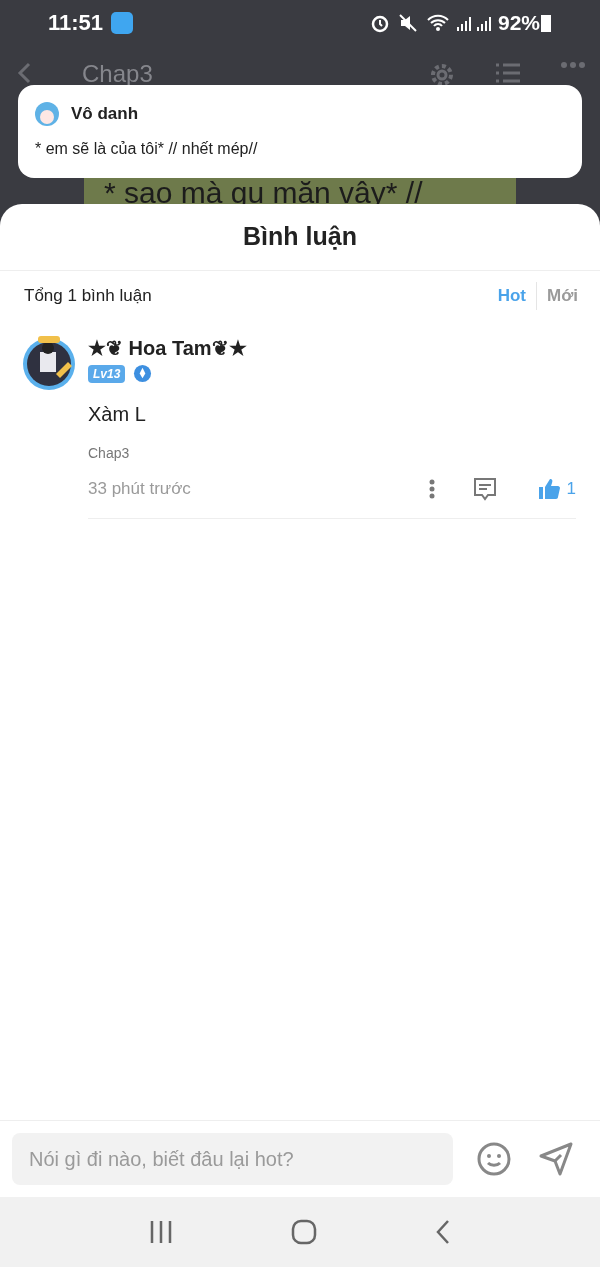 The height and width of the screenshot is (1267, 600). What do you see at coordinates (556, 489) in the screenshot?
I see `like-button: 1` at bounding box center [556, 489].